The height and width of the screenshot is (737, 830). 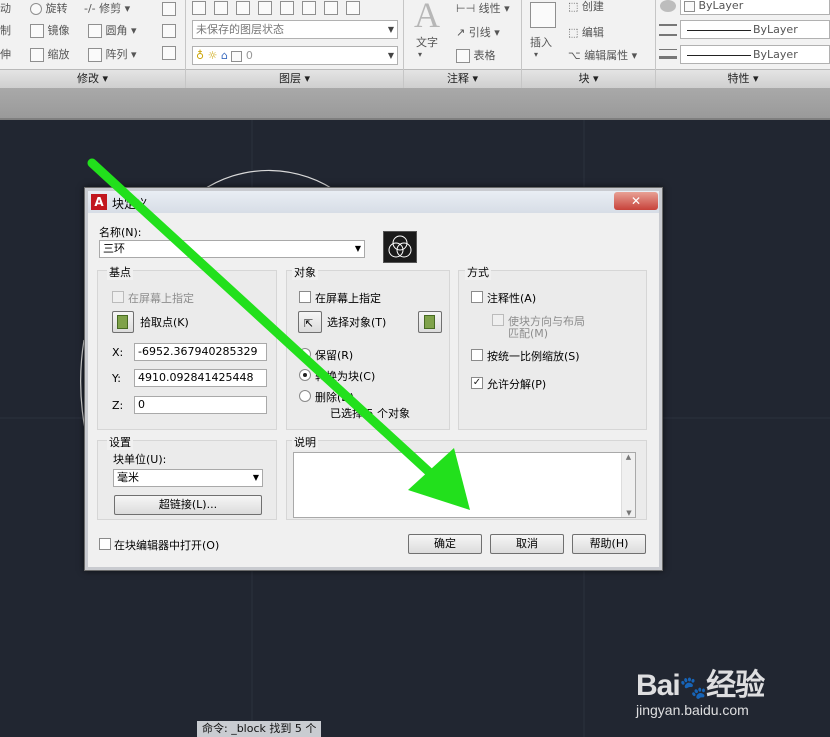 I want to click on line-preview, so click(x=719, y=30).